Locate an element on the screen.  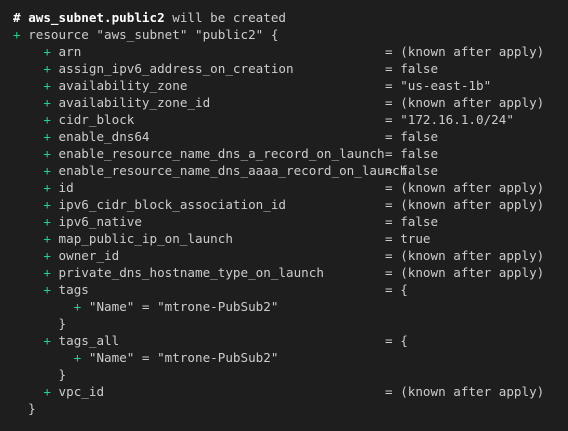
attribute-row: + assign_ipv6_address_on_creation = false is located at coordinates (290, 68).